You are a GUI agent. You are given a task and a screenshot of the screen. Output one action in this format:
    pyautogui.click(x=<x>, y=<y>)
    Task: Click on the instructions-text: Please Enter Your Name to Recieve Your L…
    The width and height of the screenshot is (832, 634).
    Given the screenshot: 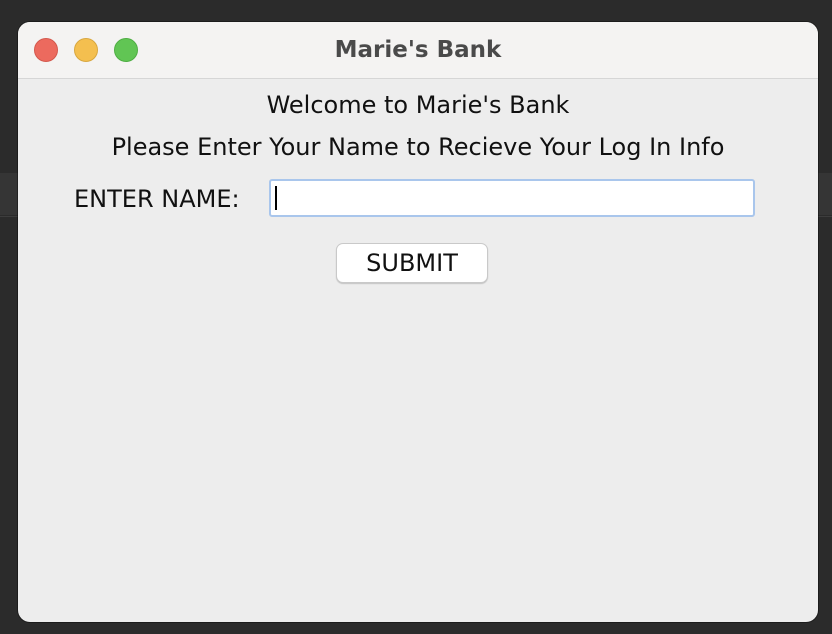 What is the action you would take?
    pyautogui.click(x=418, y=147)
    